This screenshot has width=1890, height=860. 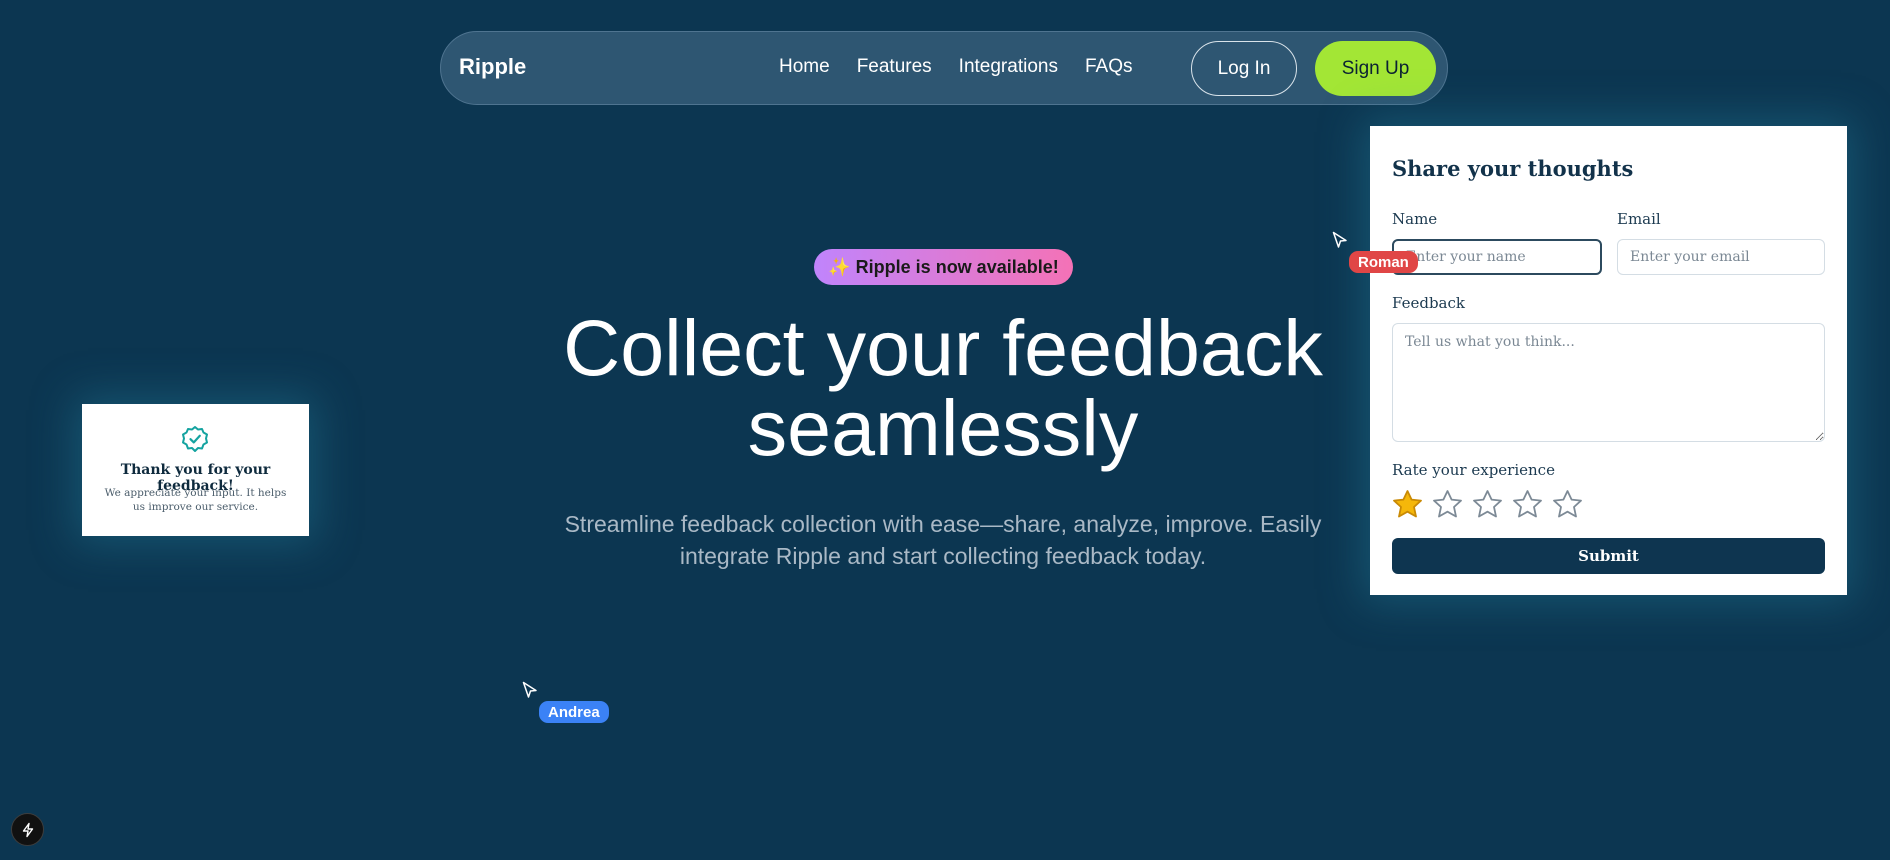 What do you see at coordinates (1513, 168) in the screenshot?
I see `form-title: Share your thoughts` at bounding box center [1513, 168].